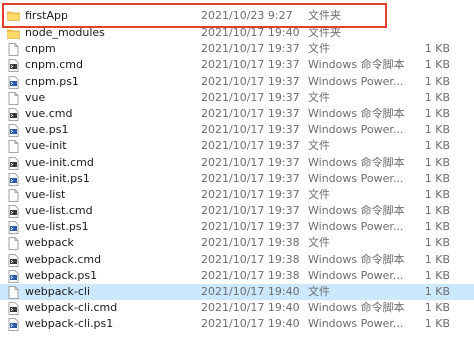 Image resolution: width=474 pixels, height=337 pixels. I want to click on file-name: webpack.cmd, so click(63, 259).